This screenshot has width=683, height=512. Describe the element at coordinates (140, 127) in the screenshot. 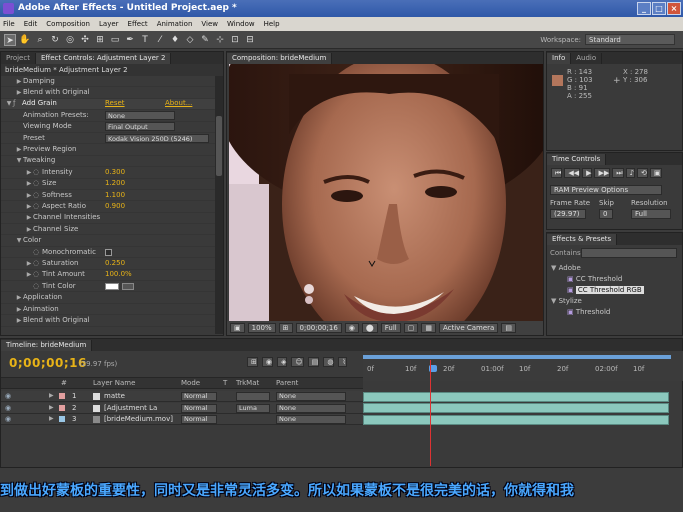

I see `property-select: Final Output` at that location.